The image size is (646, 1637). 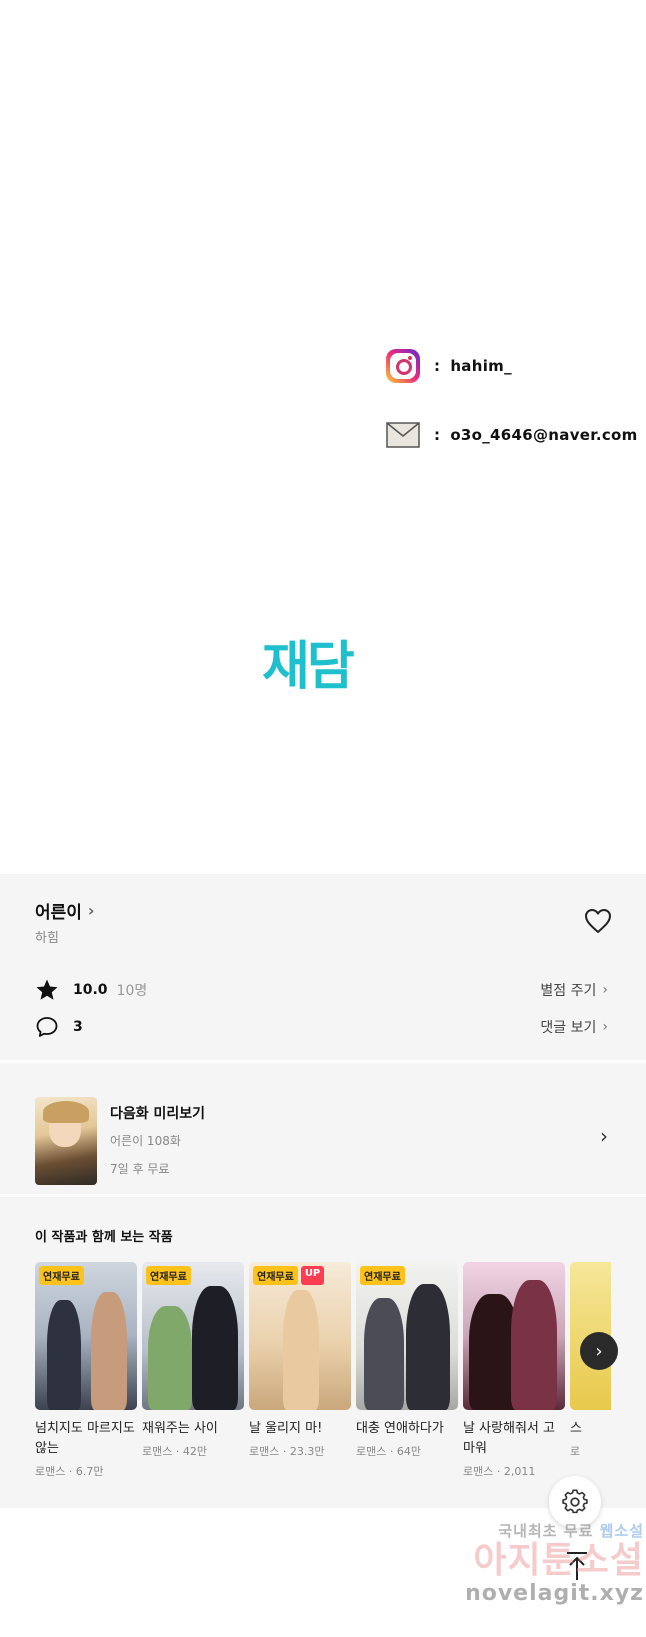 I want to click on email-address: o3o_4646@naver.com, so click(x=544, y=435).